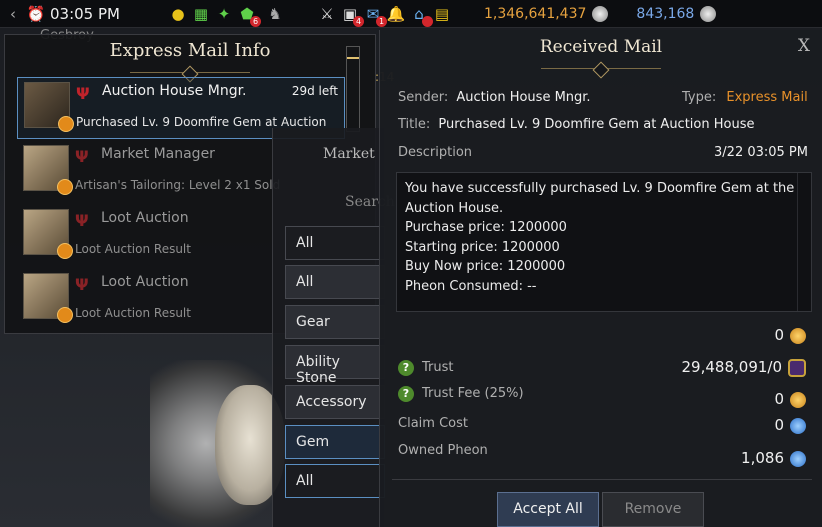 This screenshot has width=822, height=527. Describe the element at coordinates (443, 450) in the screenshot. I see `owned-pheon-label: Owned Pheon` at that location.